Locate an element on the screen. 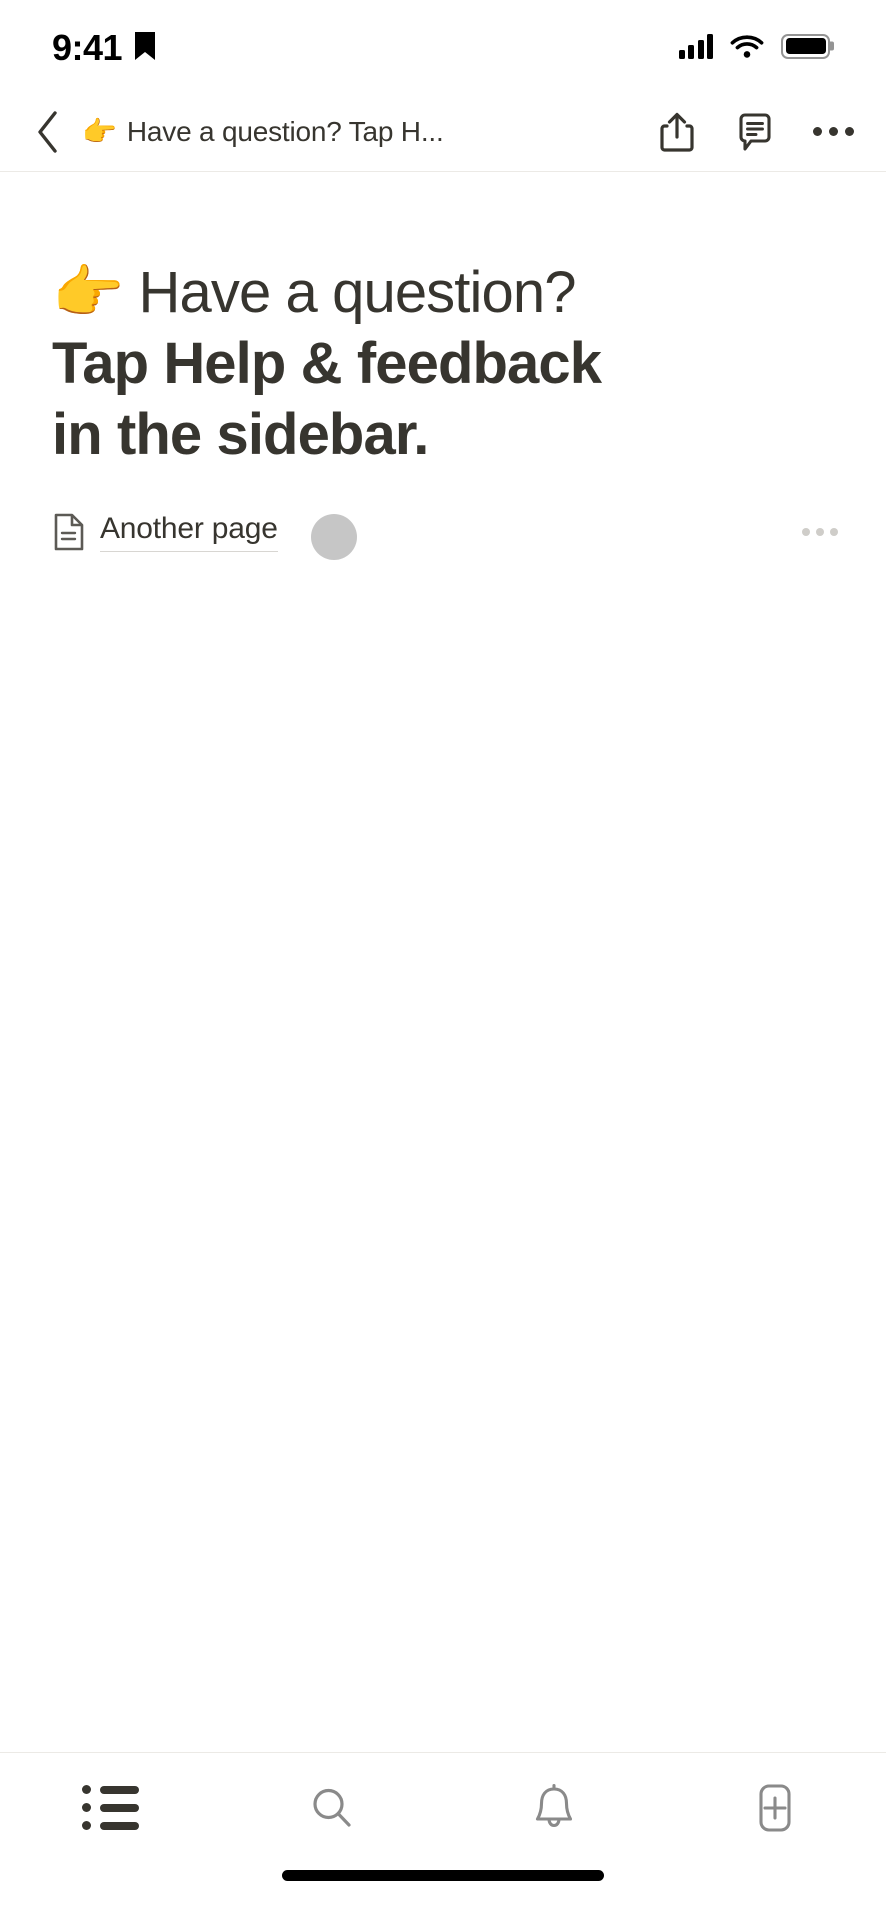 The height and width of the screenshot is (1920, 886). comment-button is located at coordinates (755, 132).